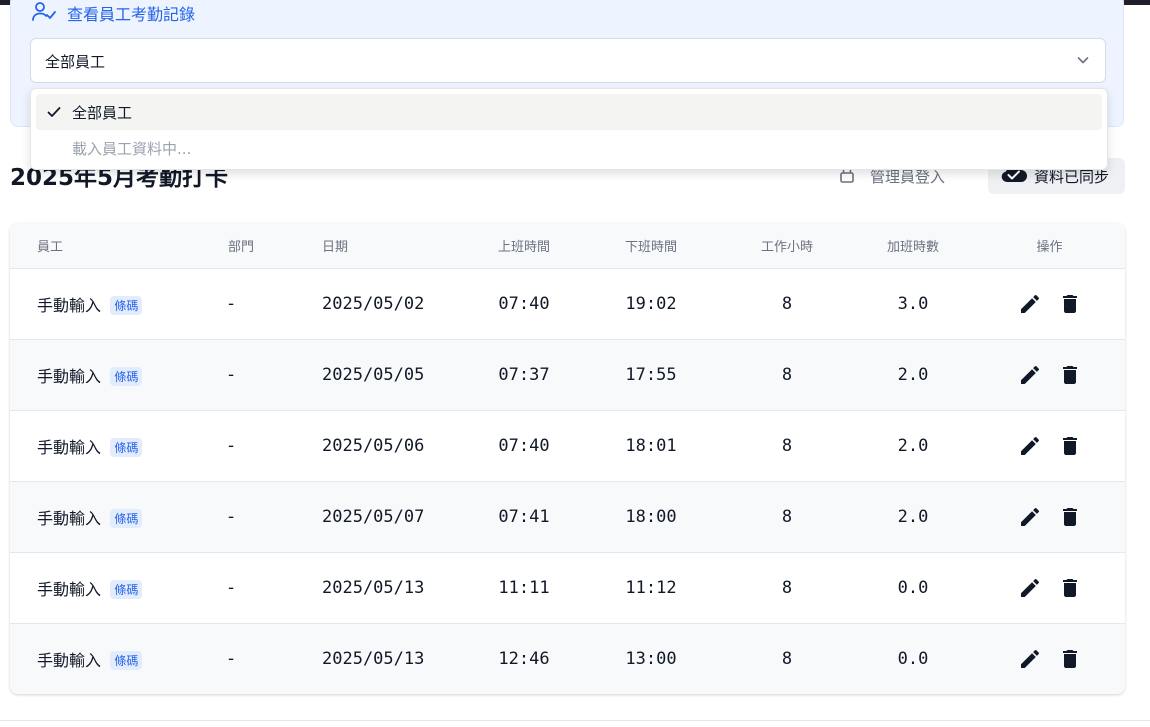  What do you see at coordinates (1049, 247) in the screenshot?
I see `header-actions: 操作` at bounding box center [1049, 247].